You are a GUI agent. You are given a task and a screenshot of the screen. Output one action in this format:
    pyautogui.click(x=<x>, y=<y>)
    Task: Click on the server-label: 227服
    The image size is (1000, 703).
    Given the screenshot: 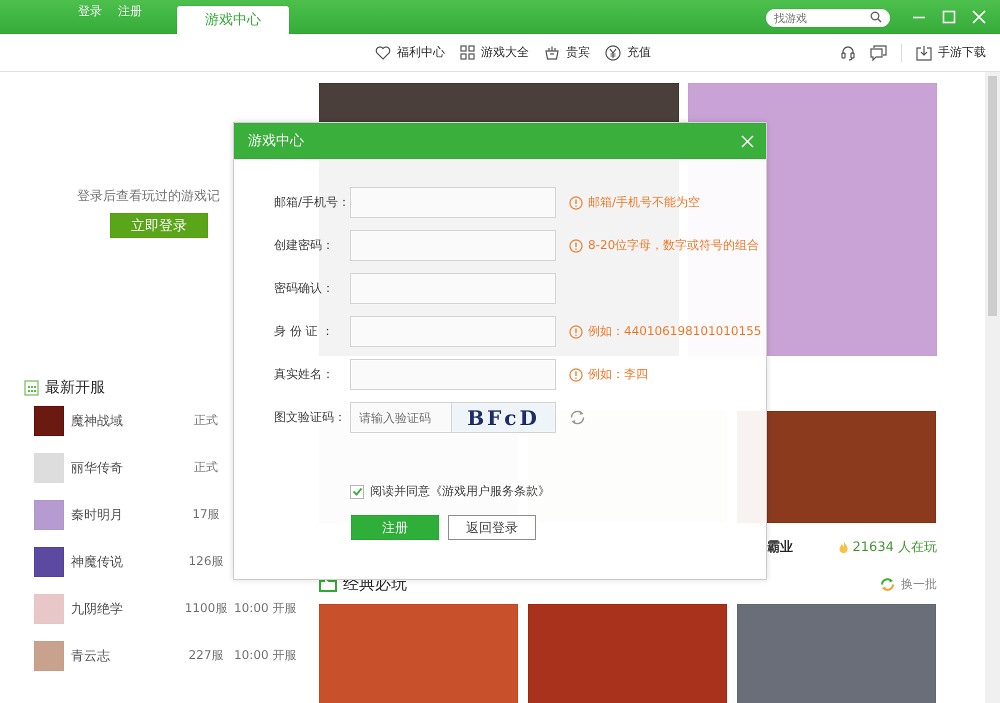 What is the action you would take?
    pyautogui.click(x=206, y=655)
    